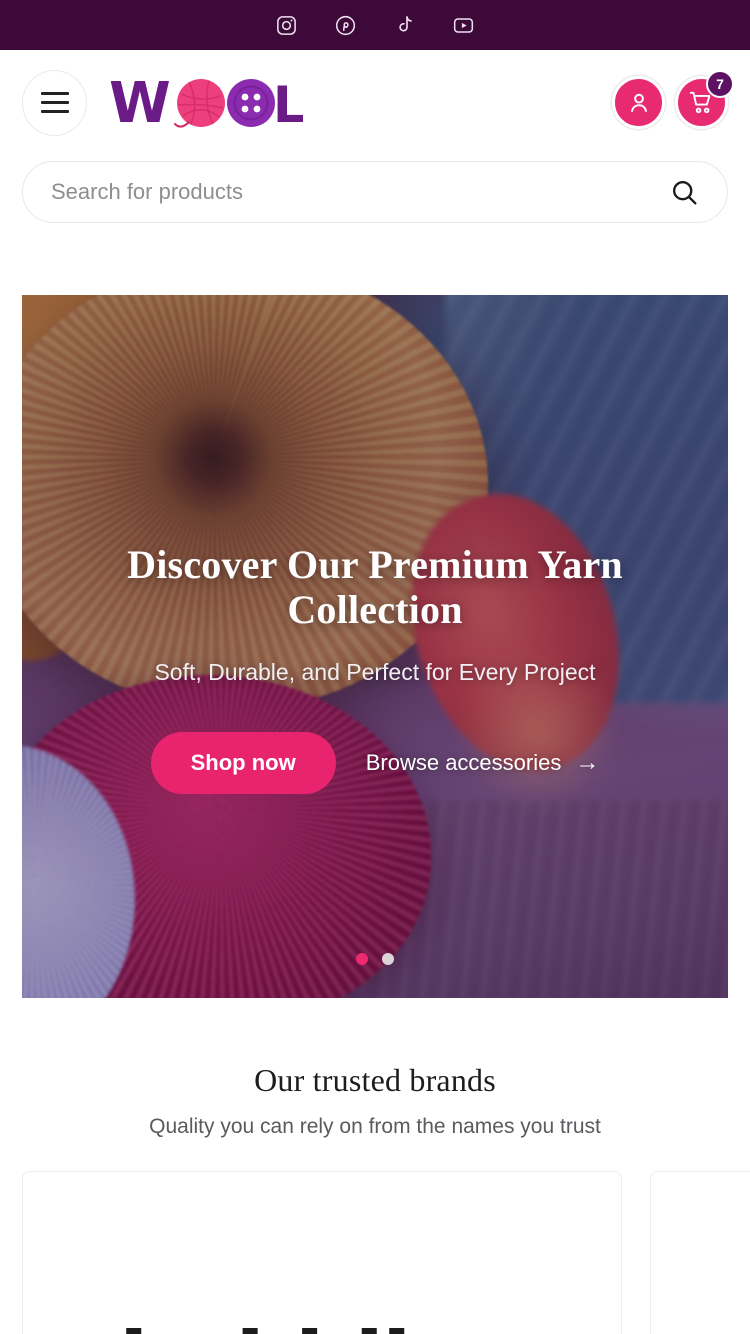 This screenshot has width=750, height=1334. What do you see at coordinates (684, 192) in the screenshot?
I see `search-icon` at bounding box center [684, 192].